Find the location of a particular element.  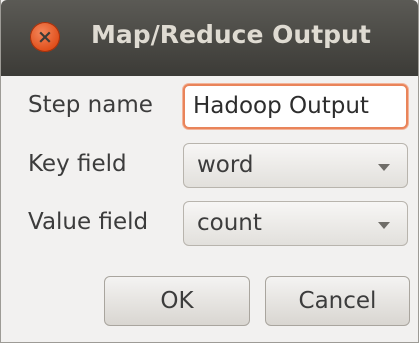

close-icon: × is located at coordinates (45, 36).